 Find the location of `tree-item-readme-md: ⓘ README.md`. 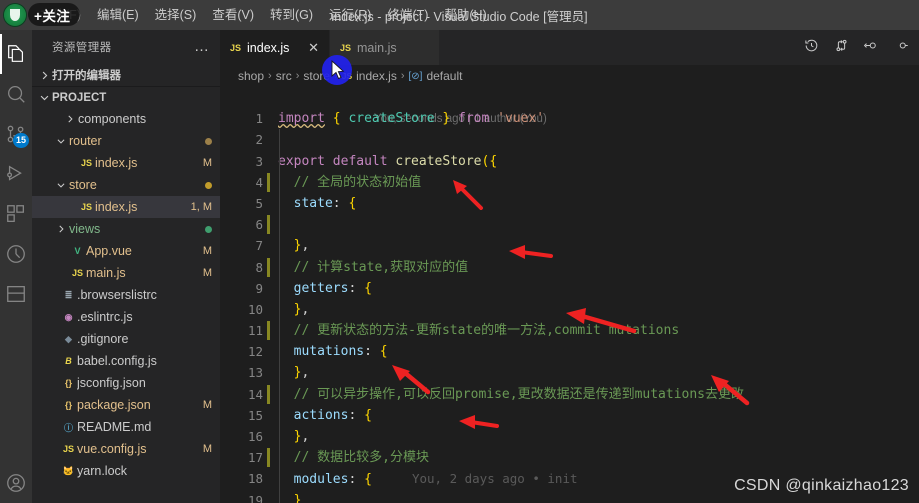

tree-item-readme-md: ⓘ README.md is located at coordinates (126, 427).